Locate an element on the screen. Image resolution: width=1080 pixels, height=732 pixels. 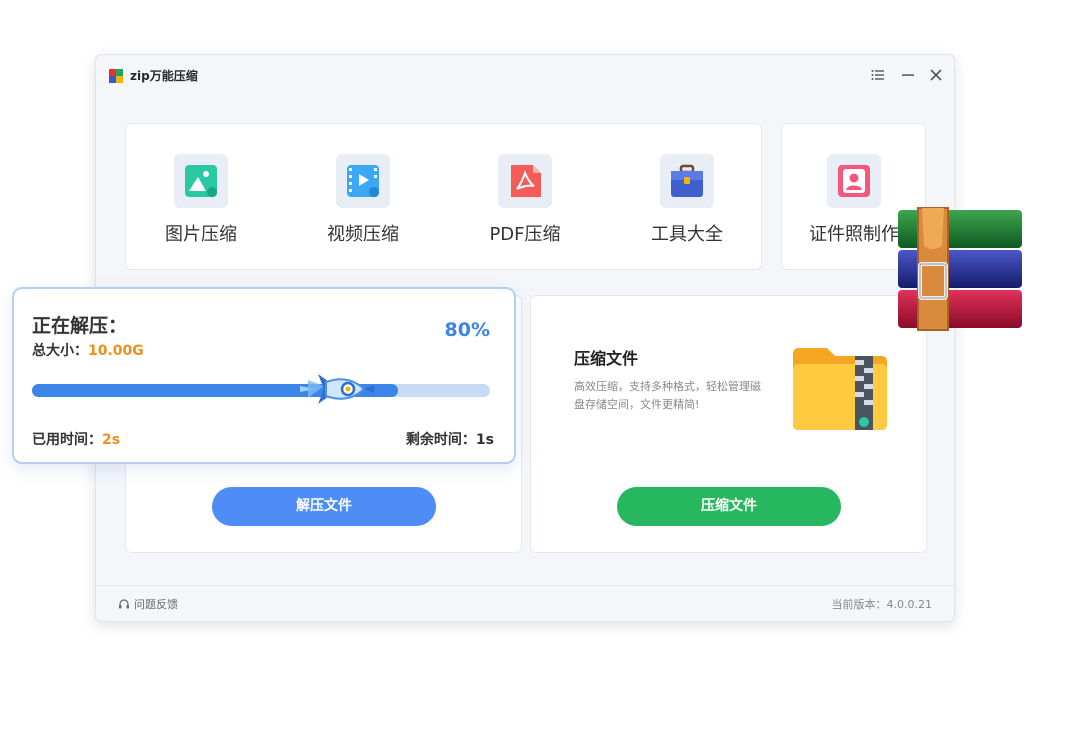
app-title: zip万能压缩 is located at coordinates (164, 76).